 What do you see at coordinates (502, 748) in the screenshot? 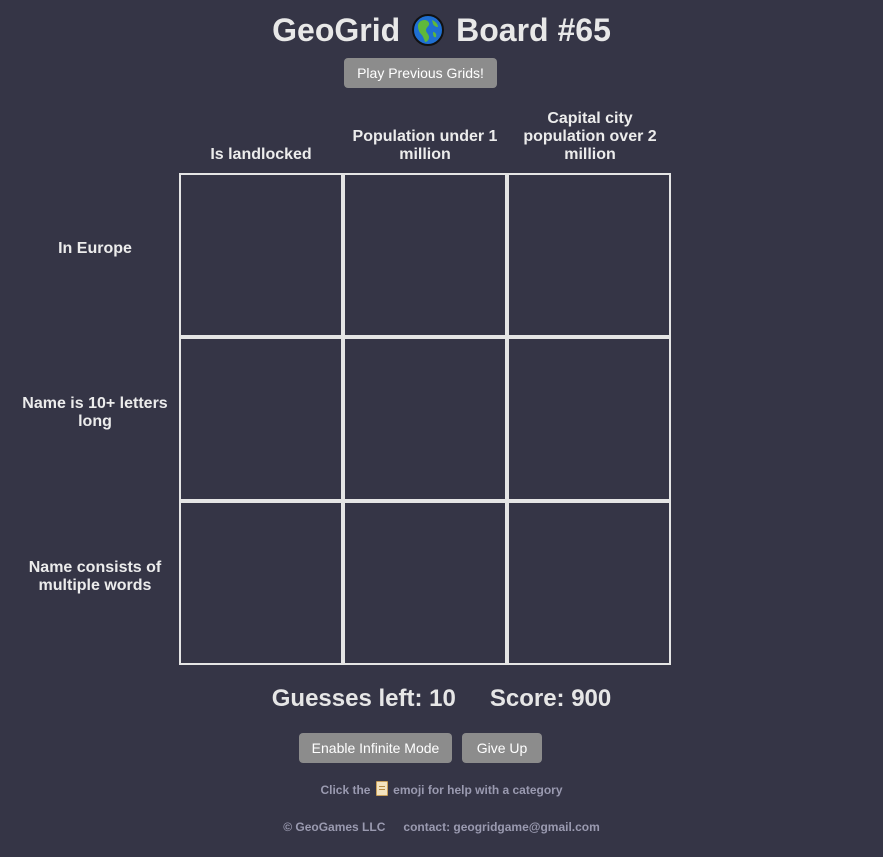
I see `give-up-button: Give Up` at bounding box center [502, 748].